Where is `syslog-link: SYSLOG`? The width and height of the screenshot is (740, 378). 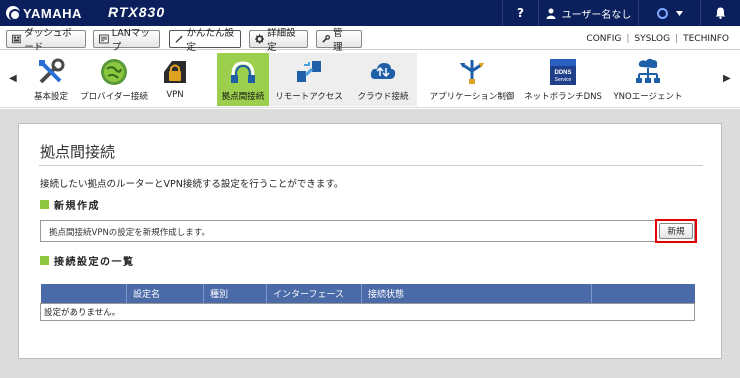
syslog-link: SYSLOG is located at coordinates (652, 39).